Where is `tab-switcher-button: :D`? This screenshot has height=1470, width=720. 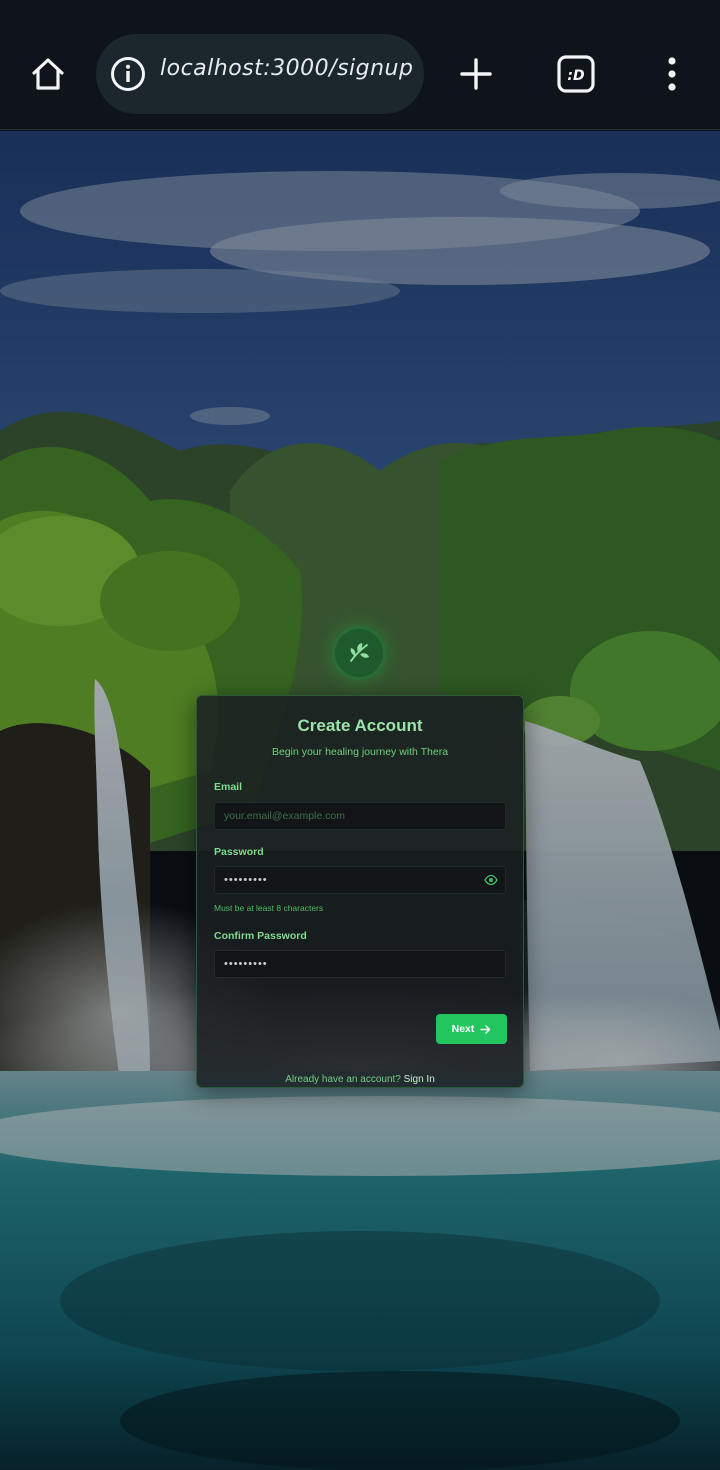 tab-switcher-button: :D is located at coordinates (576, 74).